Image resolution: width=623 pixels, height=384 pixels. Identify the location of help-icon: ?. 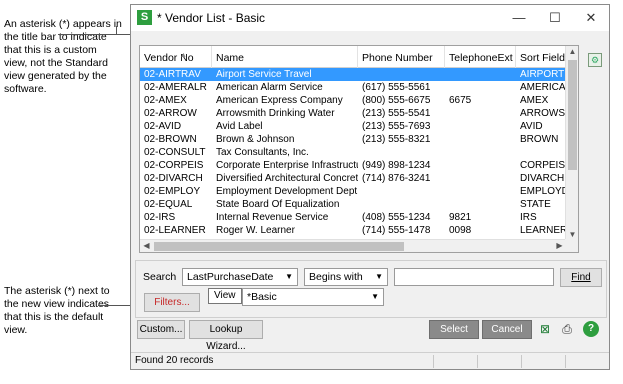
(591, 329).